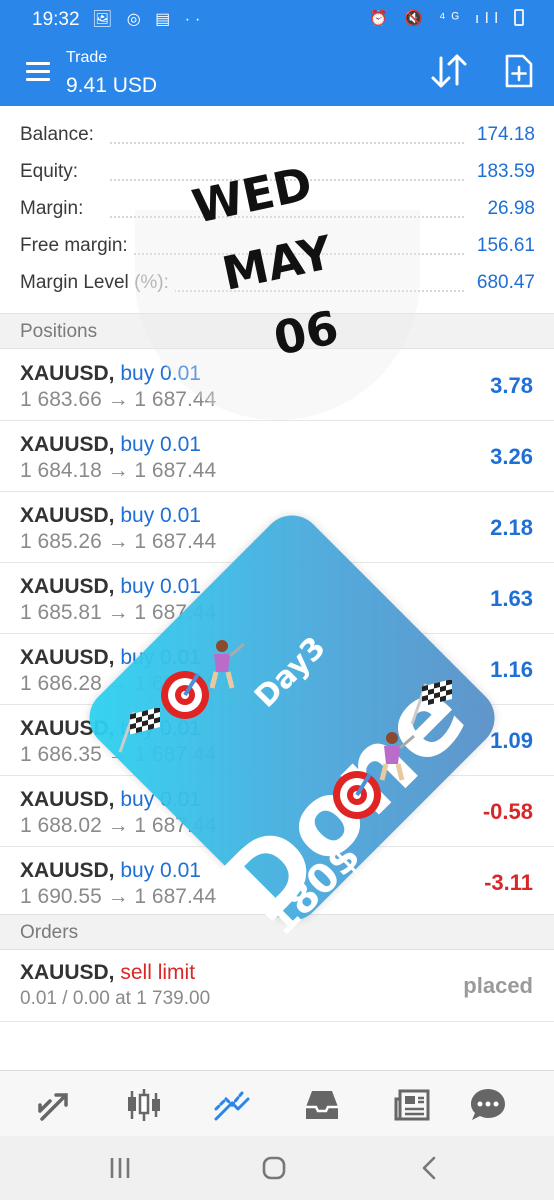  I want to click on new-order-icon, so click(519, 71).